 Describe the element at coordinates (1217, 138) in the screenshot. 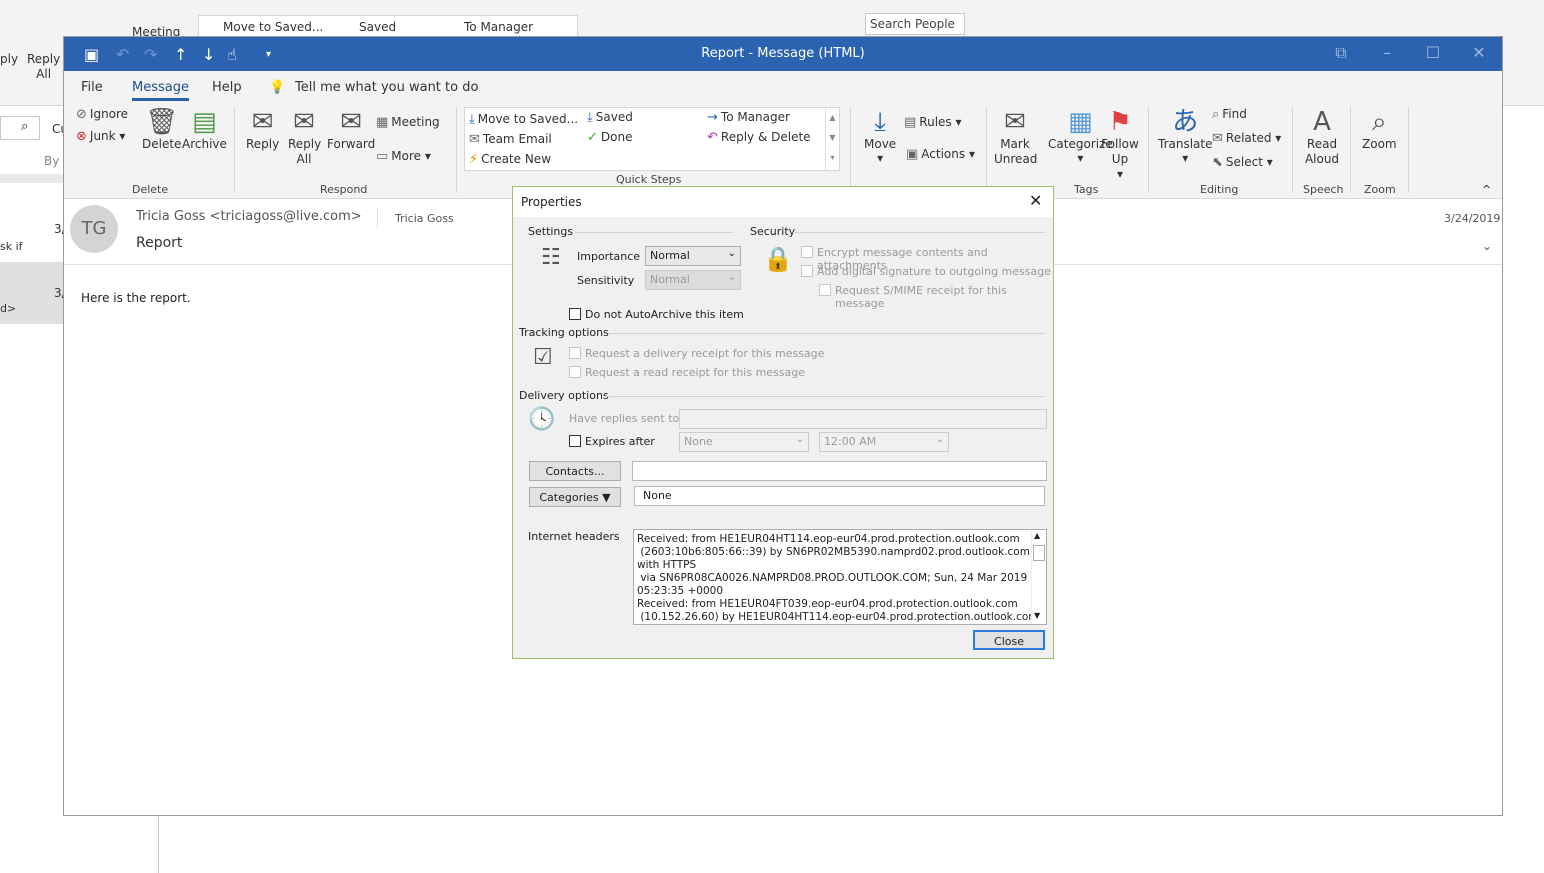

I see `related-icon: ✉` at that location.